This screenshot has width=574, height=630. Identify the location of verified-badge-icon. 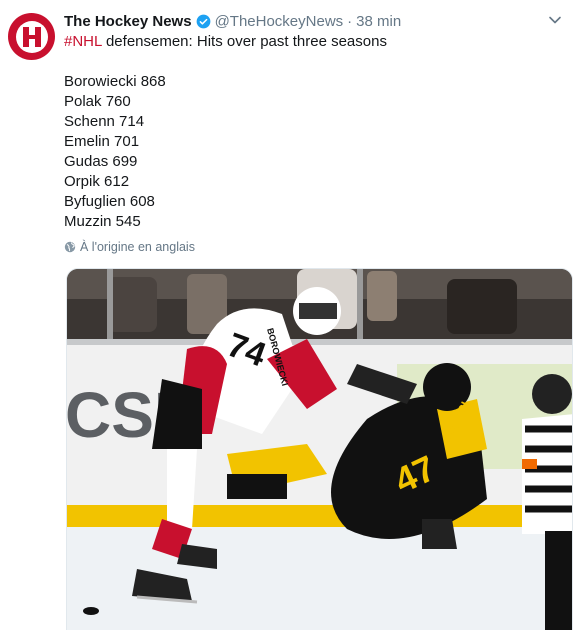
(203, 21).